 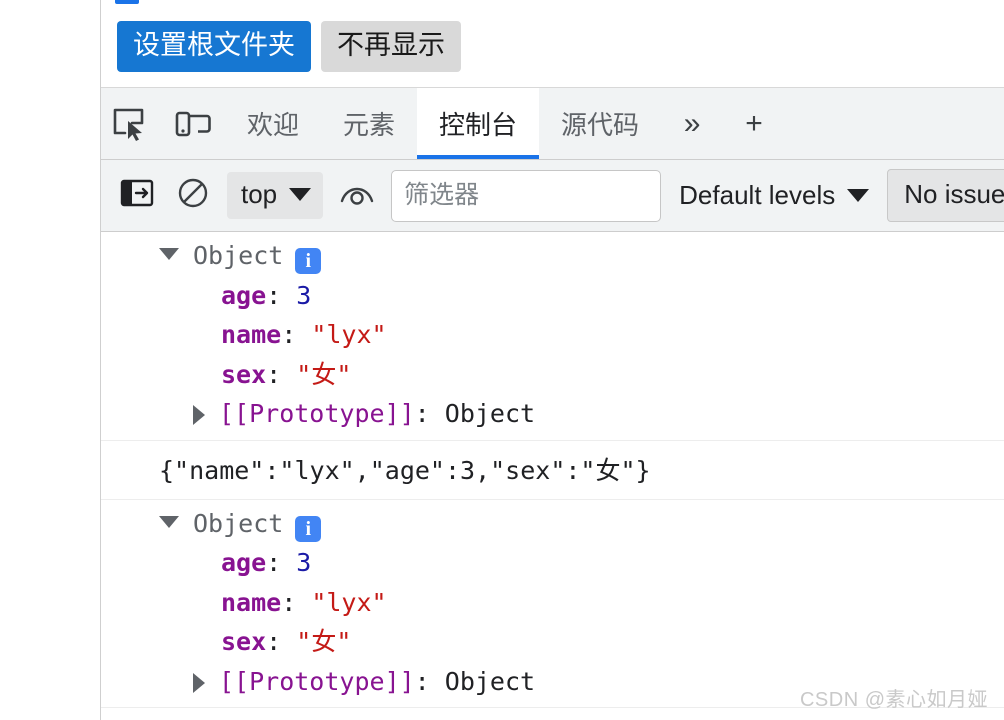 I want to click on add-panel-plus-icon: +, so click(x=754, y=123).